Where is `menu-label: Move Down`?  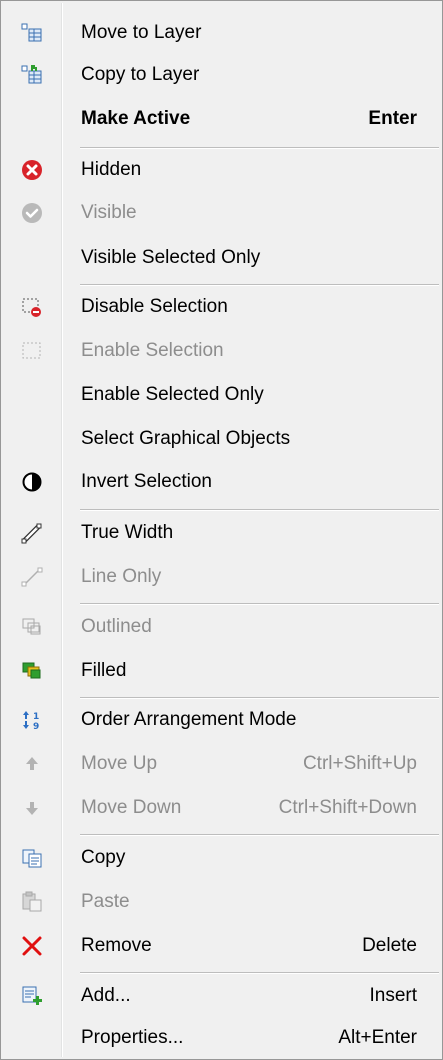
menu-label: Move Down is located at coordinates (131, 807).